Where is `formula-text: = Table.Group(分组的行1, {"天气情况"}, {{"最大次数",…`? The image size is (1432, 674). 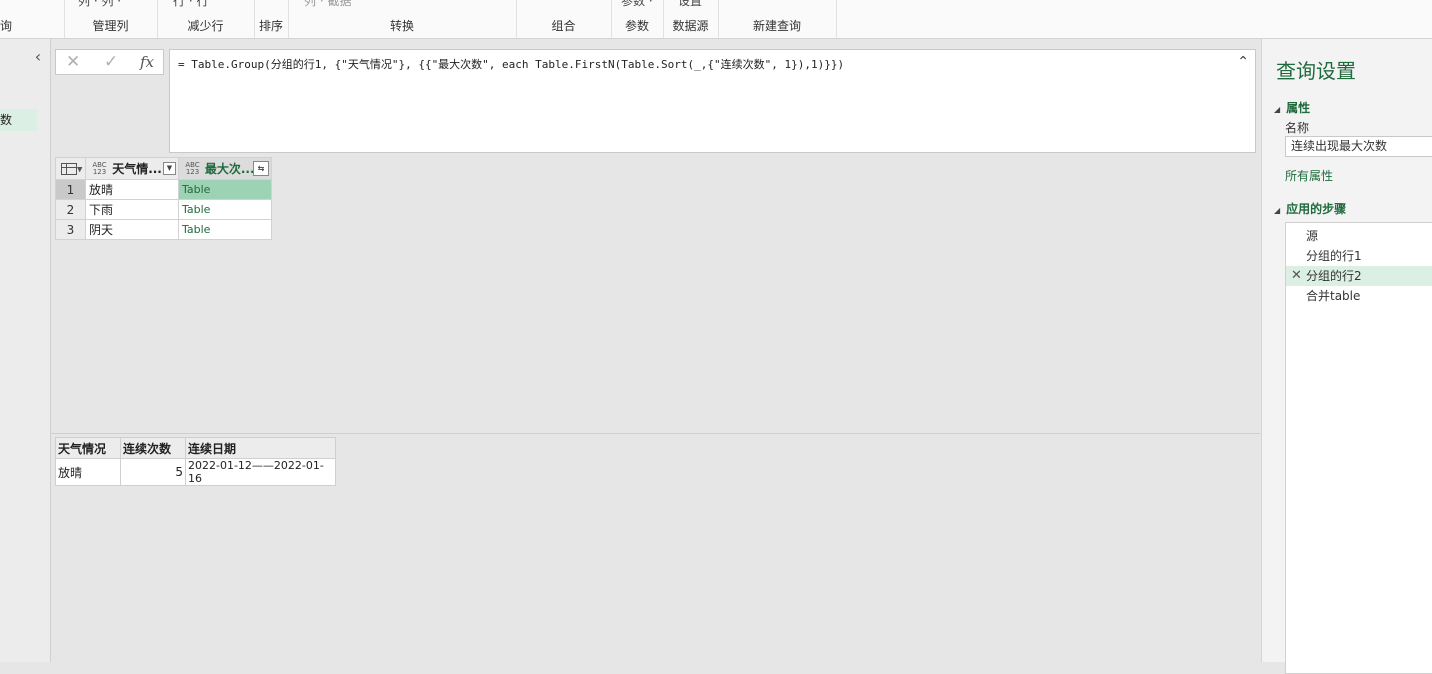
formula-text: = Table.Group(分组的行1, {"天气情况"}, {{"最大次数",… is located at coordinates (511, 64).